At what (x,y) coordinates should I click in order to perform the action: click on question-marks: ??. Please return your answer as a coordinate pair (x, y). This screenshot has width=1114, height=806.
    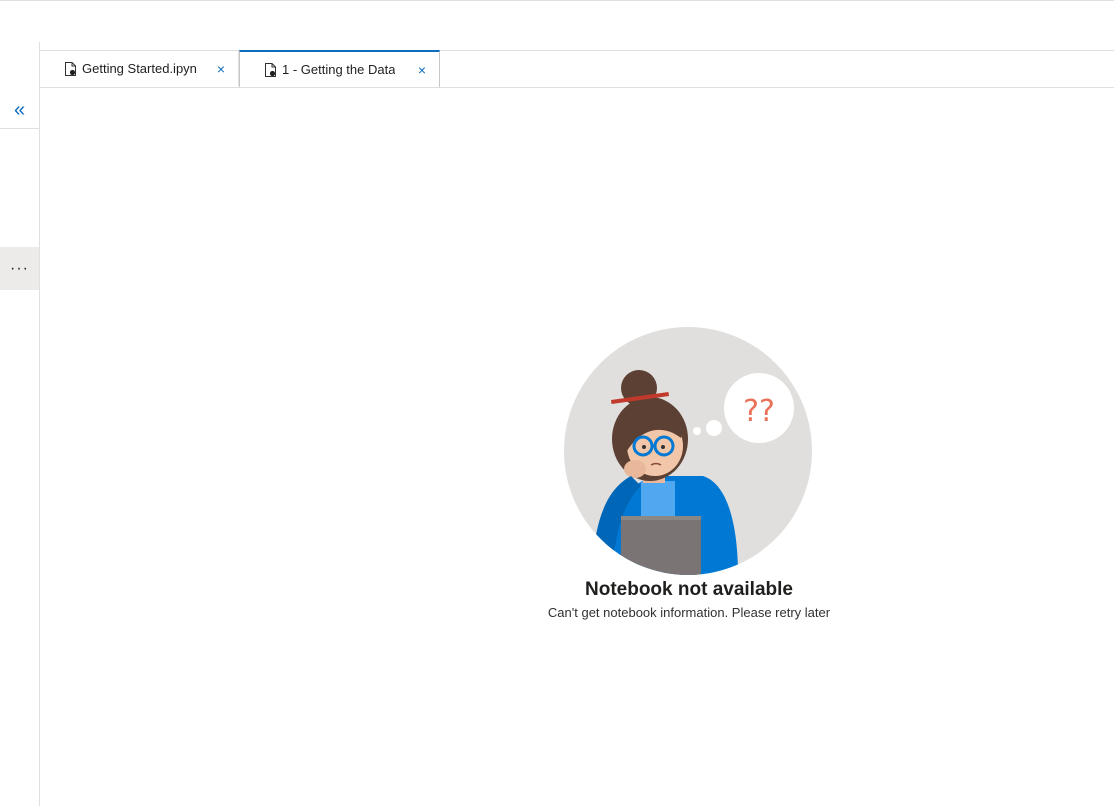
    Looking at the image, I should click on (759, 411).